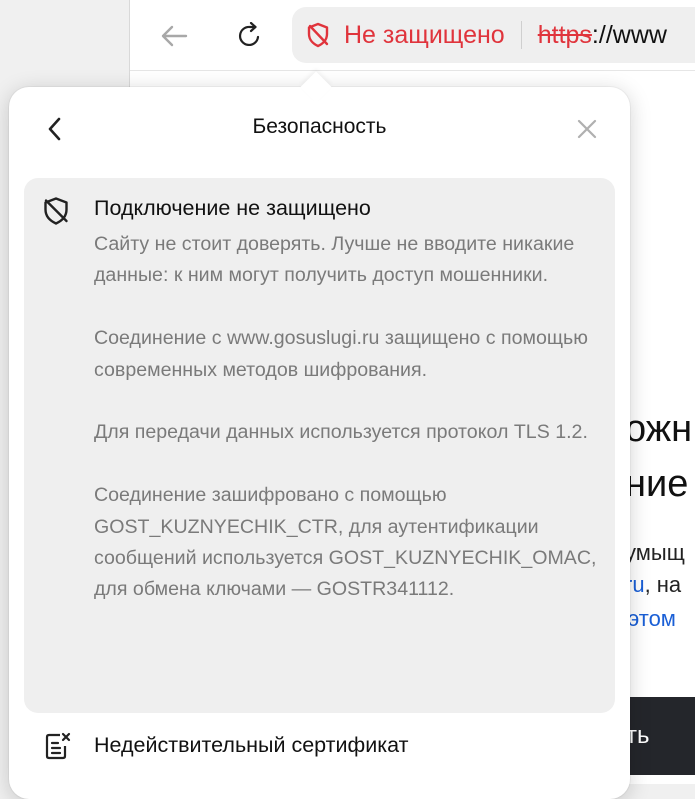 The height and width of the screenshot is (799, 695). I want to click on page-heading-line1: ожн, so click(659, 429).